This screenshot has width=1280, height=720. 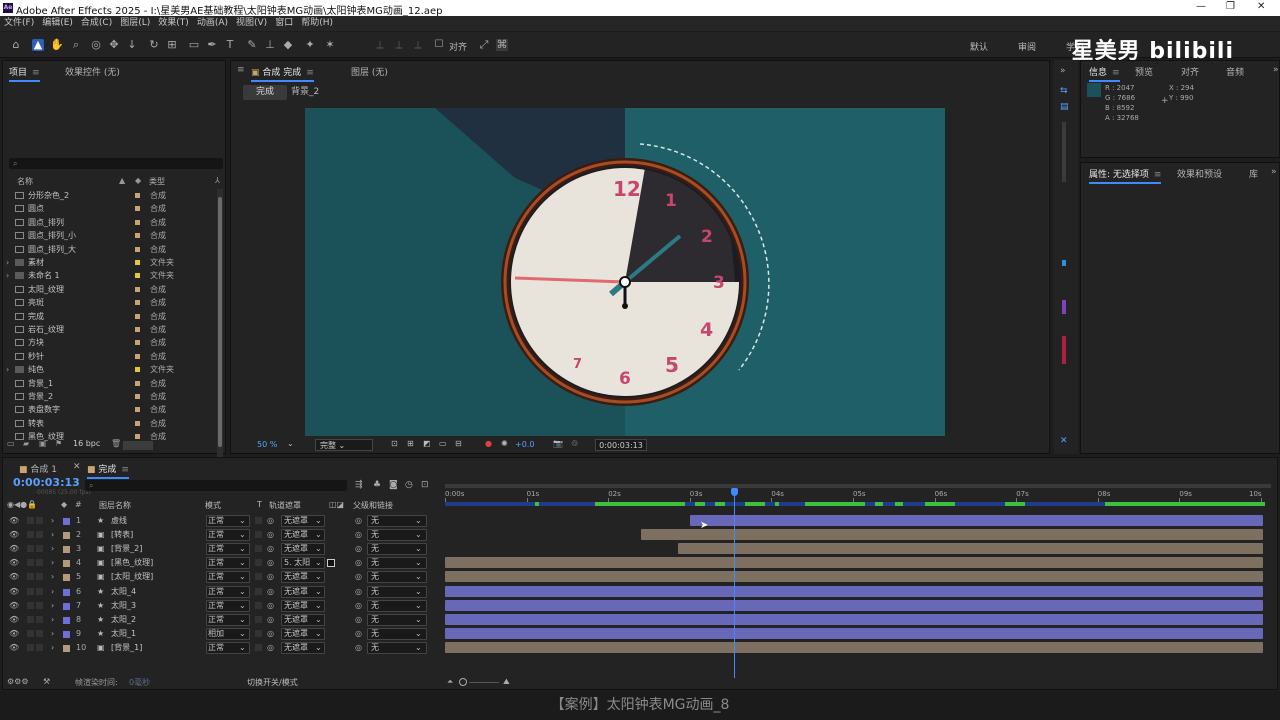 I want to click on project-item: 太阳_纹理 合成, so click(x=108, y=289).